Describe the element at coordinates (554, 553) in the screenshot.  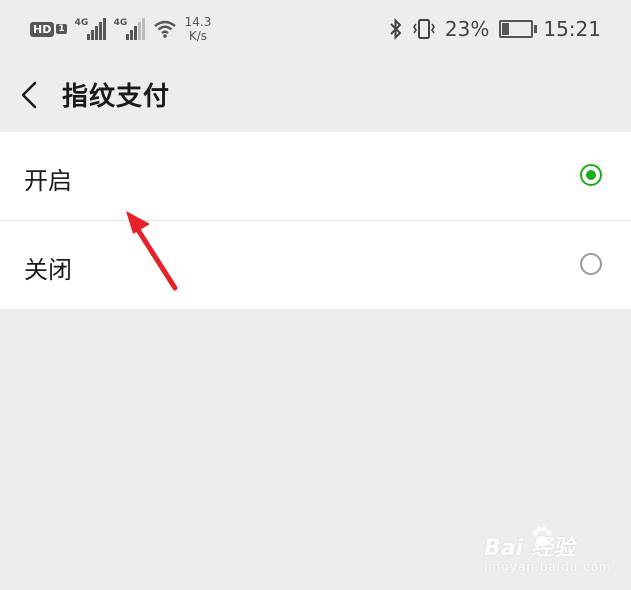
I see `watermark: Bai 经验 jingyan.baidu.com` at that location.